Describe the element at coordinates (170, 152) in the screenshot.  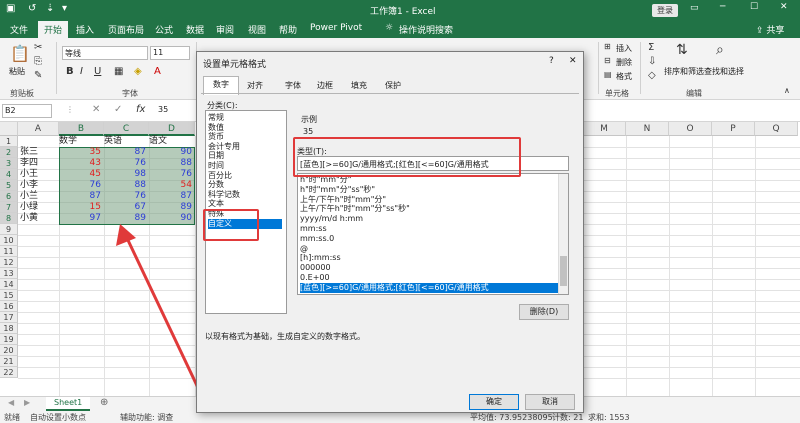
I see `cell: 90` at that location.